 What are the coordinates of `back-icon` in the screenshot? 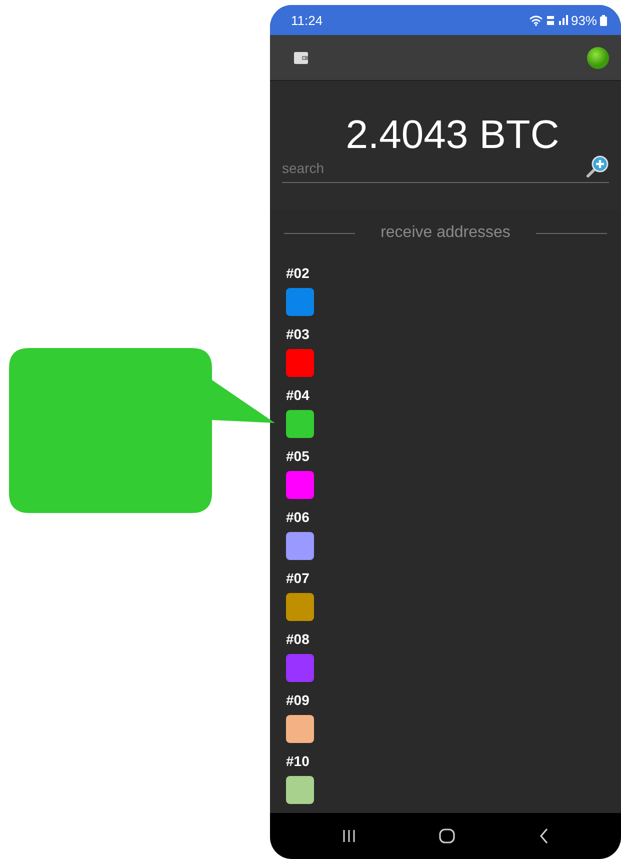 It's located at (544, 836).